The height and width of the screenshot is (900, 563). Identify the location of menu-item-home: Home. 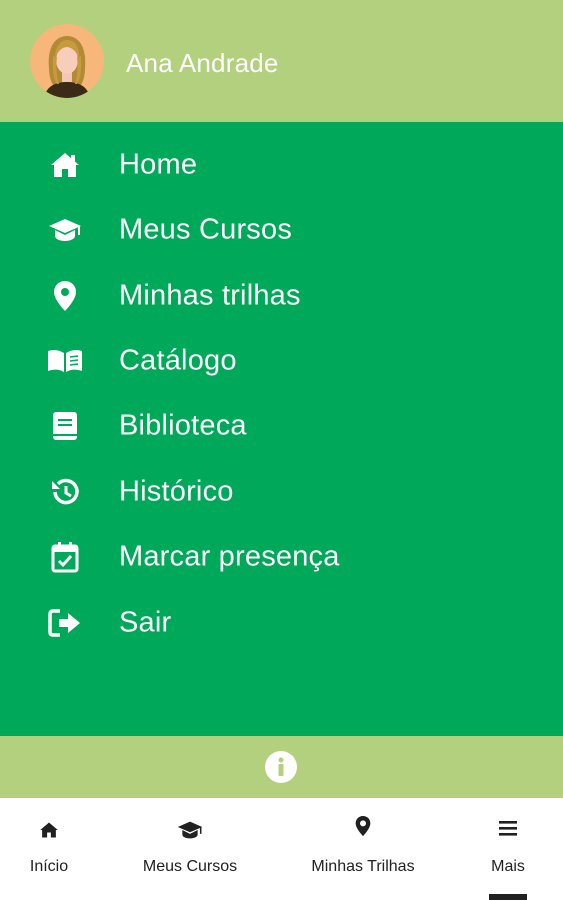
(281, 164).